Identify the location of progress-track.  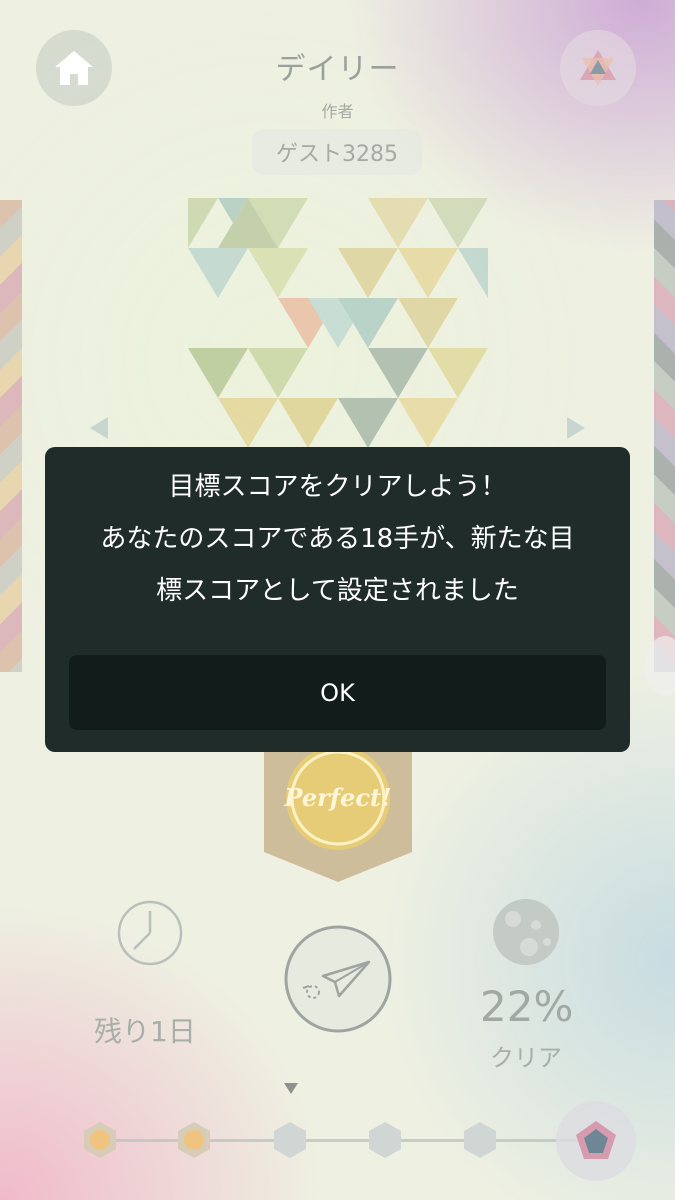
(340, 1140).